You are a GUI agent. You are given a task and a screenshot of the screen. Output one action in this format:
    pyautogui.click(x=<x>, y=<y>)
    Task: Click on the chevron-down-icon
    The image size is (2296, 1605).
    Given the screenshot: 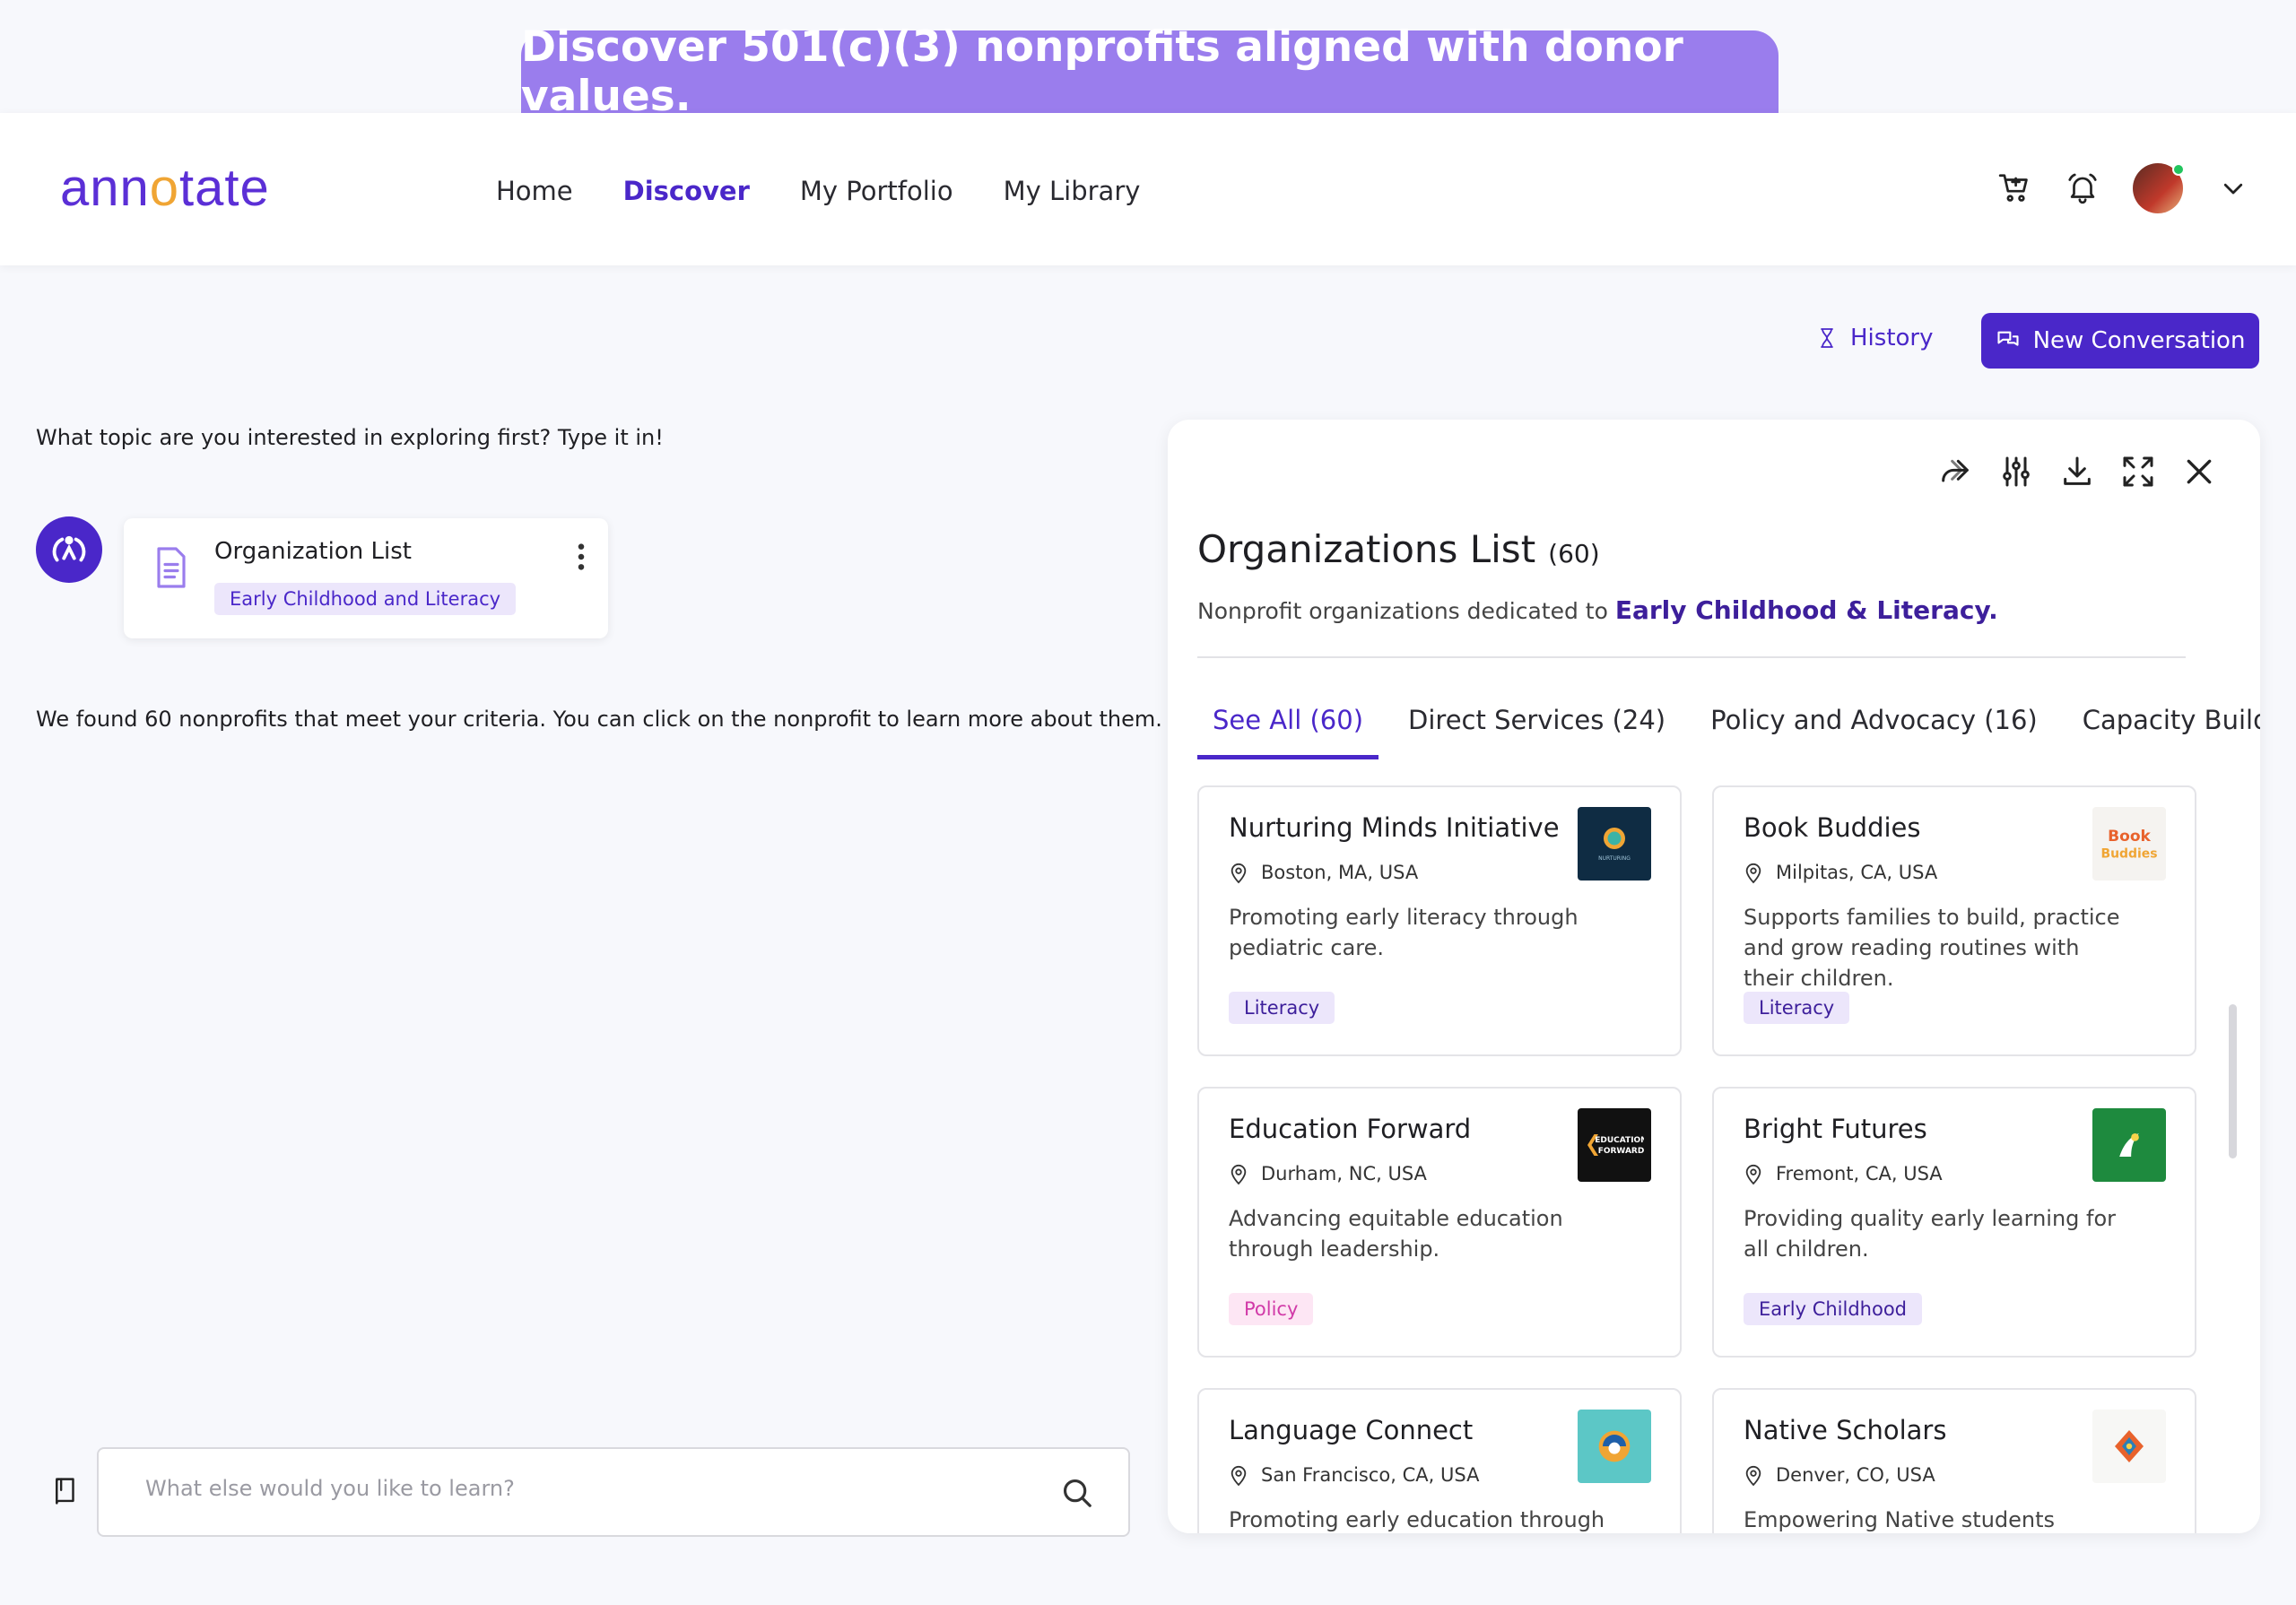 What is the action you would take?
    pyautogui.click(x=2233, y=188)
    